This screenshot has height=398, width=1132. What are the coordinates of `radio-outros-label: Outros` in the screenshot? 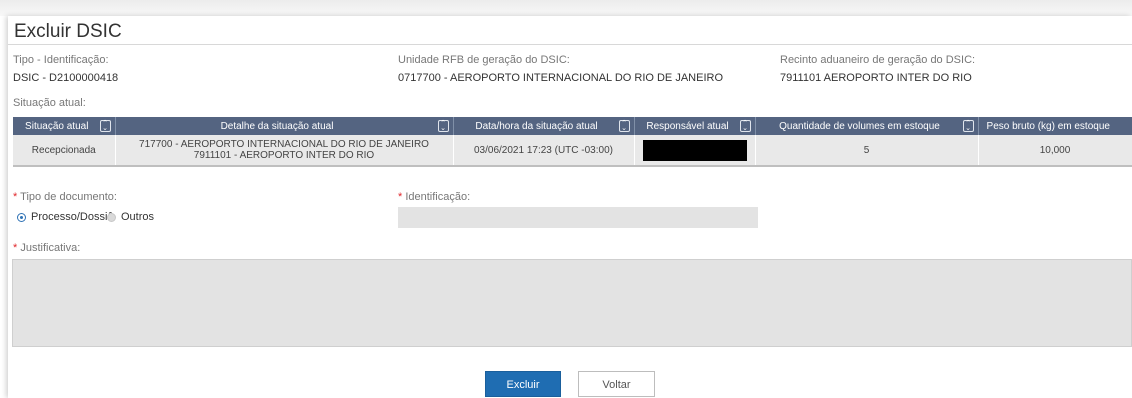 It's located at (137, 217).